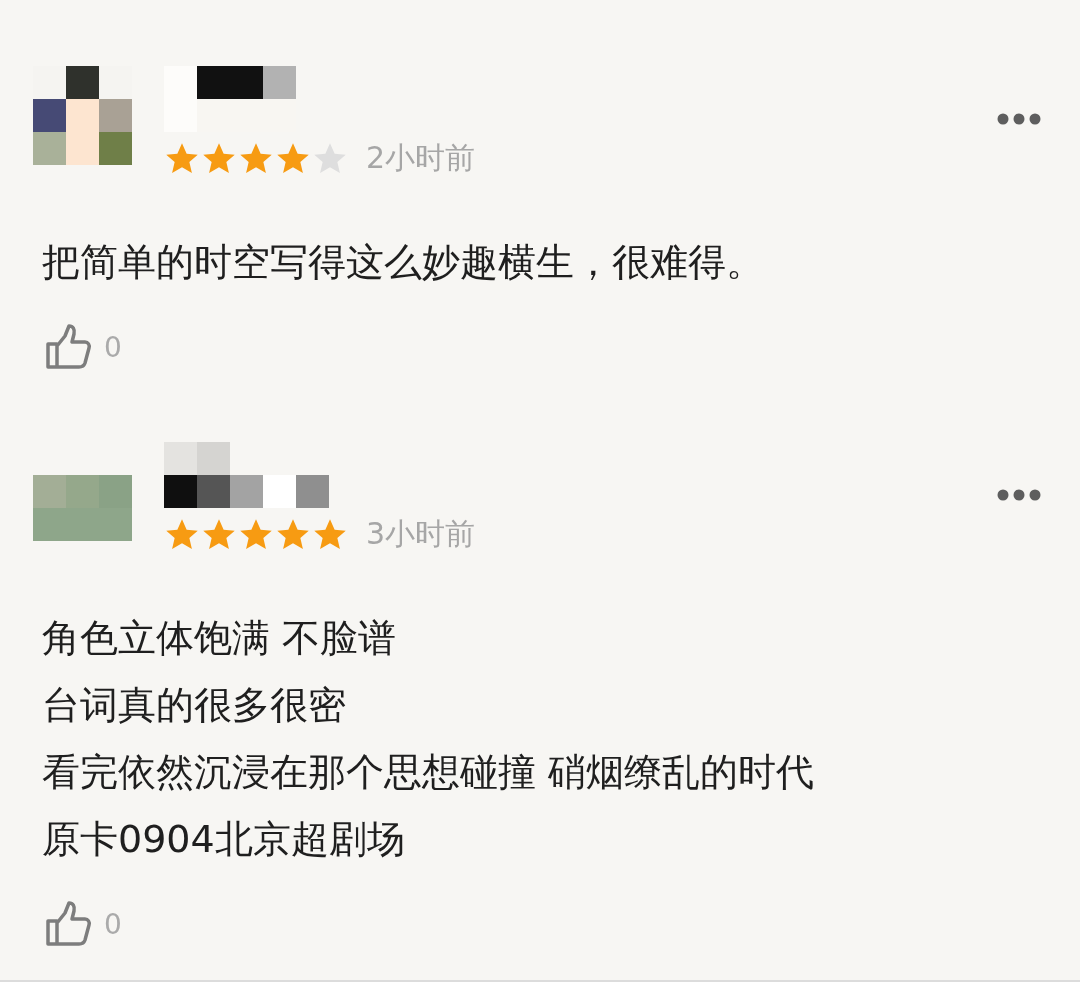  What do you see at coordinates (194, 705) in the screenshot?
I see `comment-text: 台词真的很多很密` at bounding box center [194, 705].